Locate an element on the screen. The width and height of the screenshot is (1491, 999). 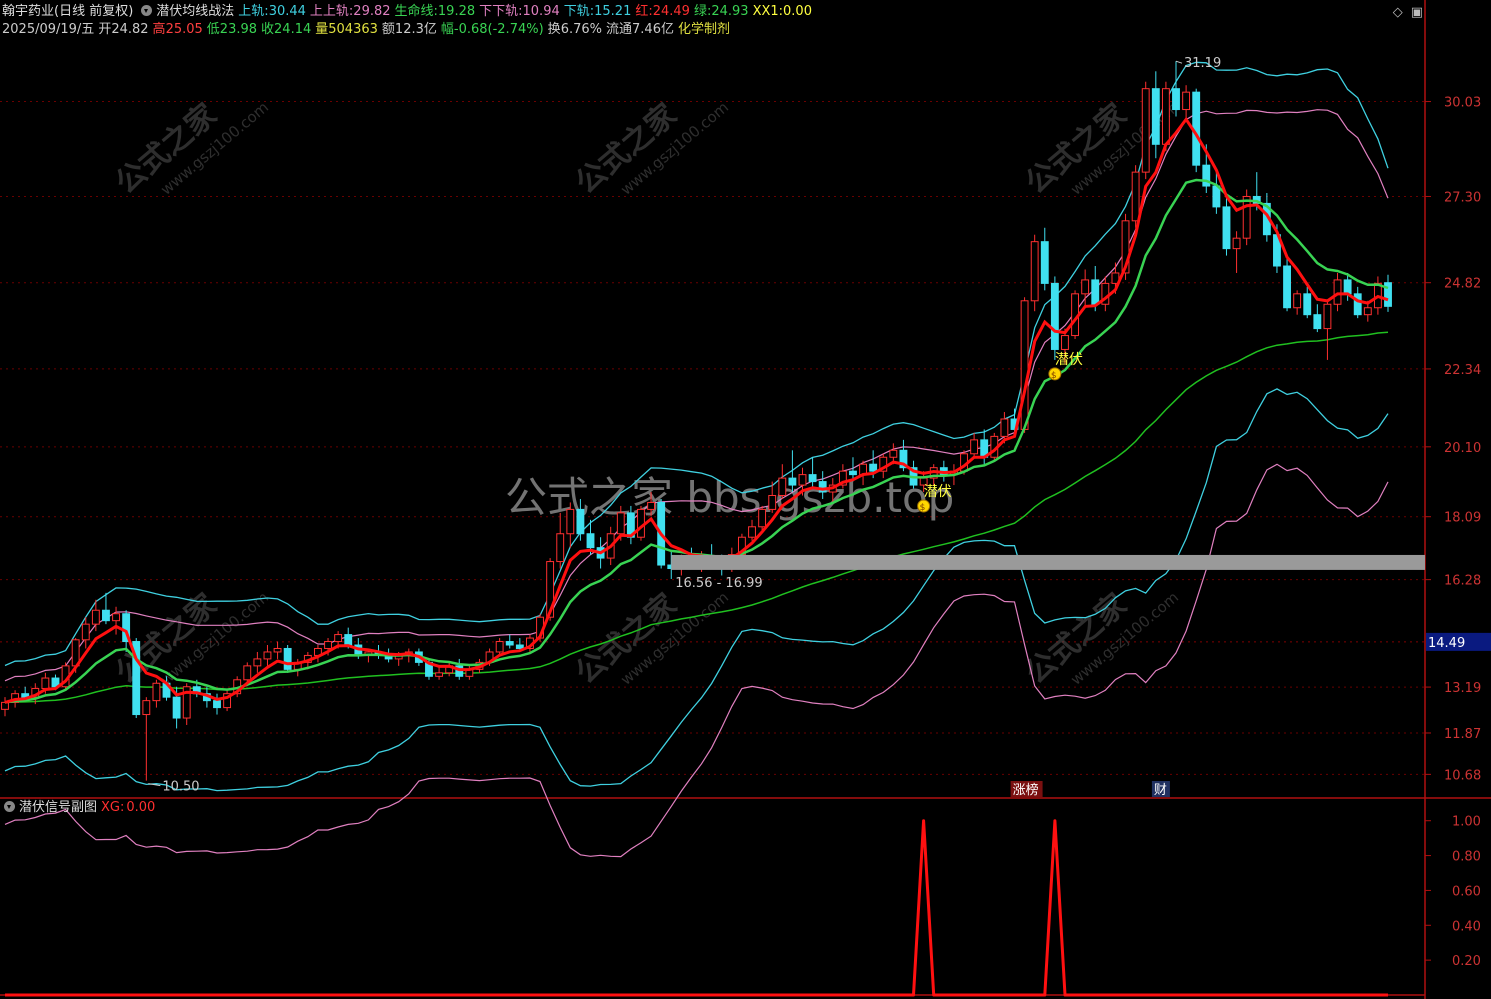
indicator-value-6: 24.93 is located at coordinates (730, 11).